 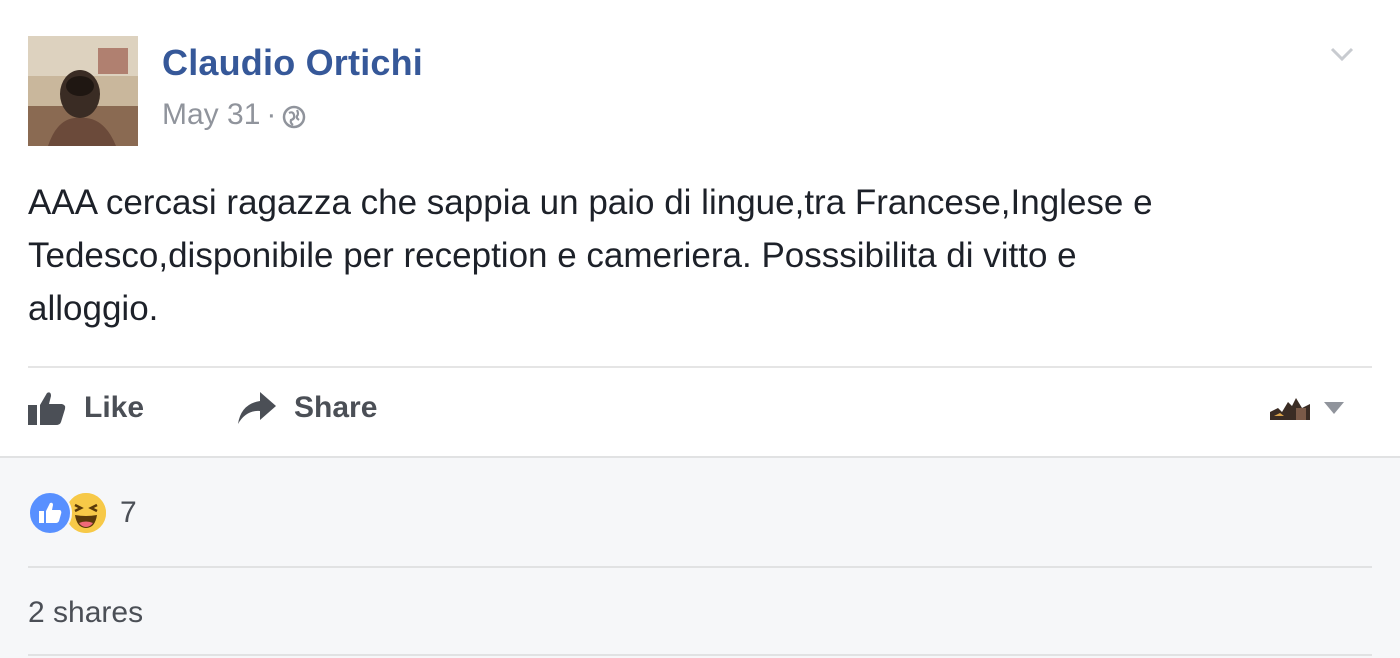 What do you see at coordinates (47, 408) in the screenshot?
I see `thumbs-up-icon` at bounding box center [47, 408].